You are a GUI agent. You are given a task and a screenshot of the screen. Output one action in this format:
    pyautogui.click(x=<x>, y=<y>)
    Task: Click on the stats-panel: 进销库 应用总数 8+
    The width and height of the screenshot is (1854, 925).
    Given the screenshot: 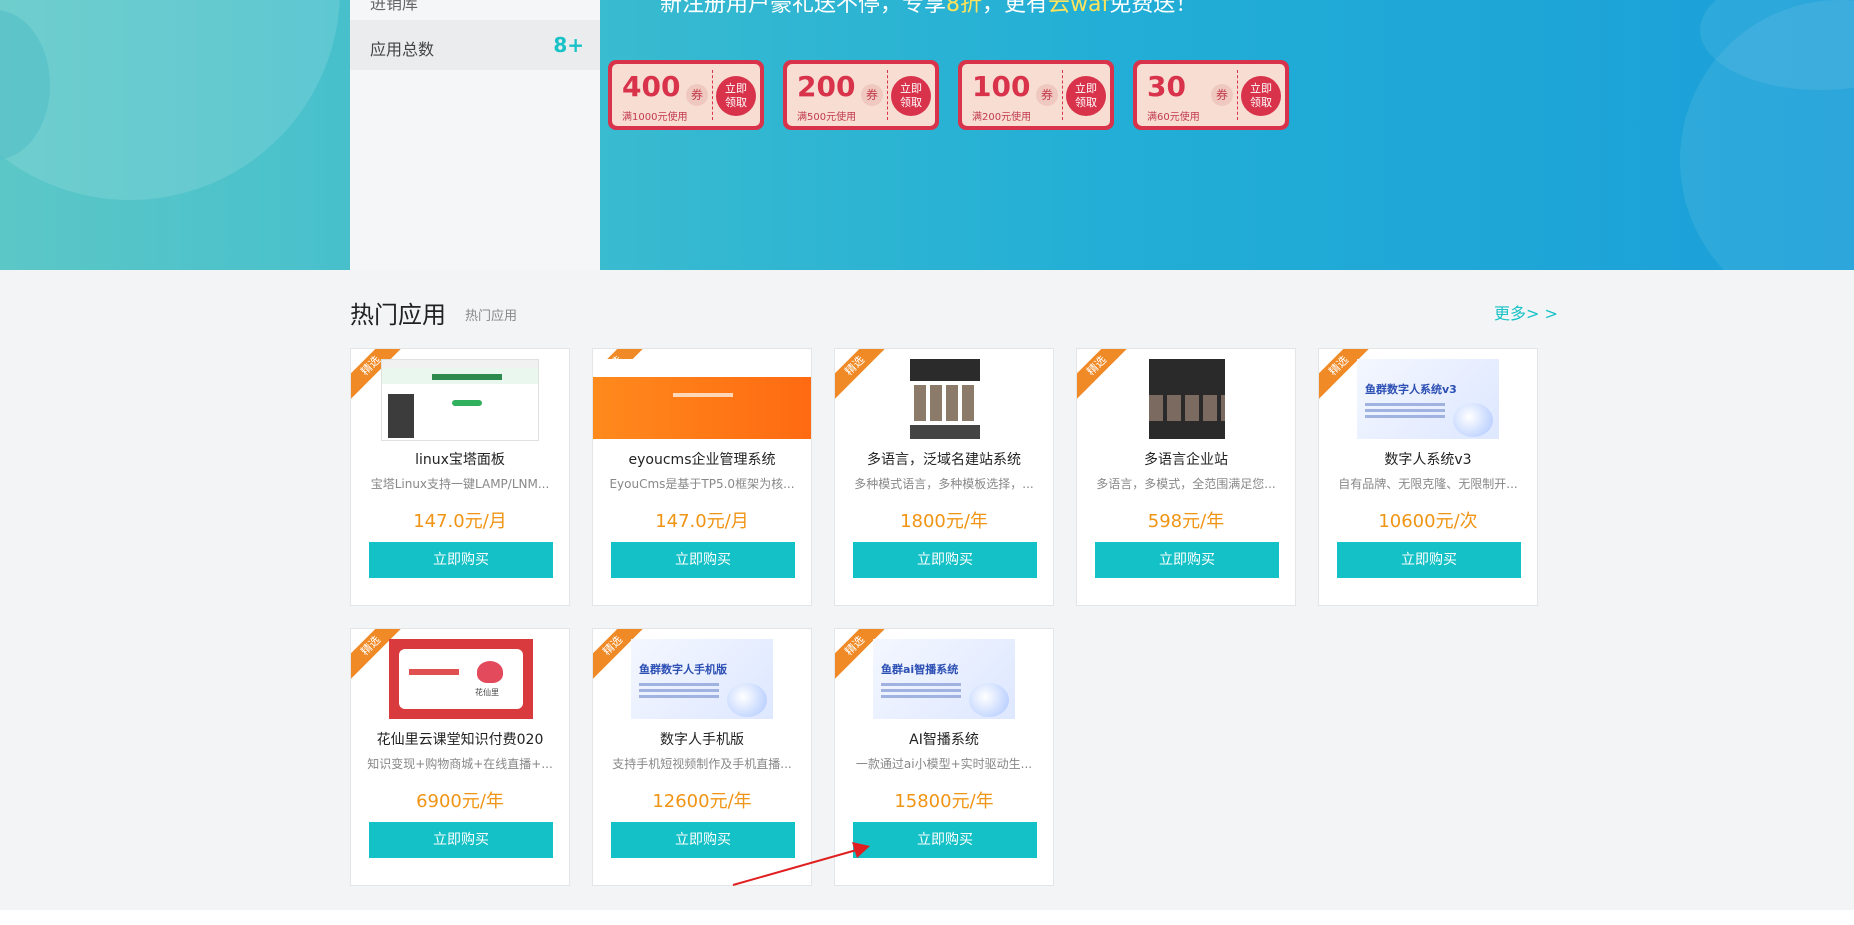 What is the action you would take?
    pyautogui.click(x=475, y=135)
    